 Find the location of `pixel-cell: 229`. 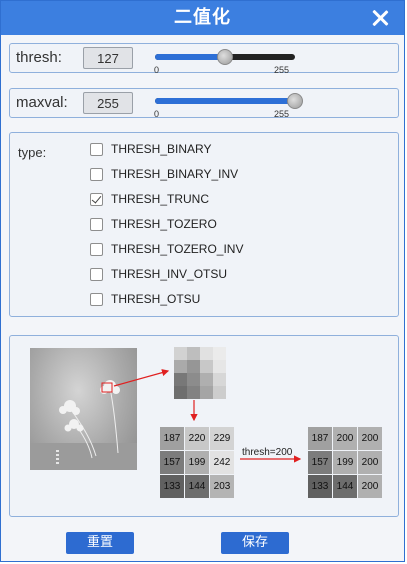

pixel-cell: 229 is located at coordinates (222, 438).